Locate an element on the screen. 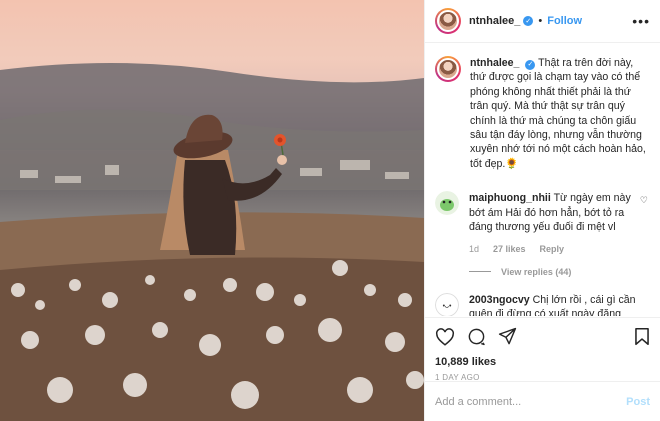 The width and height of the screenshot is (660, 421). commenter-avatar: •ᴗ• is located at coordinates (447, 304).